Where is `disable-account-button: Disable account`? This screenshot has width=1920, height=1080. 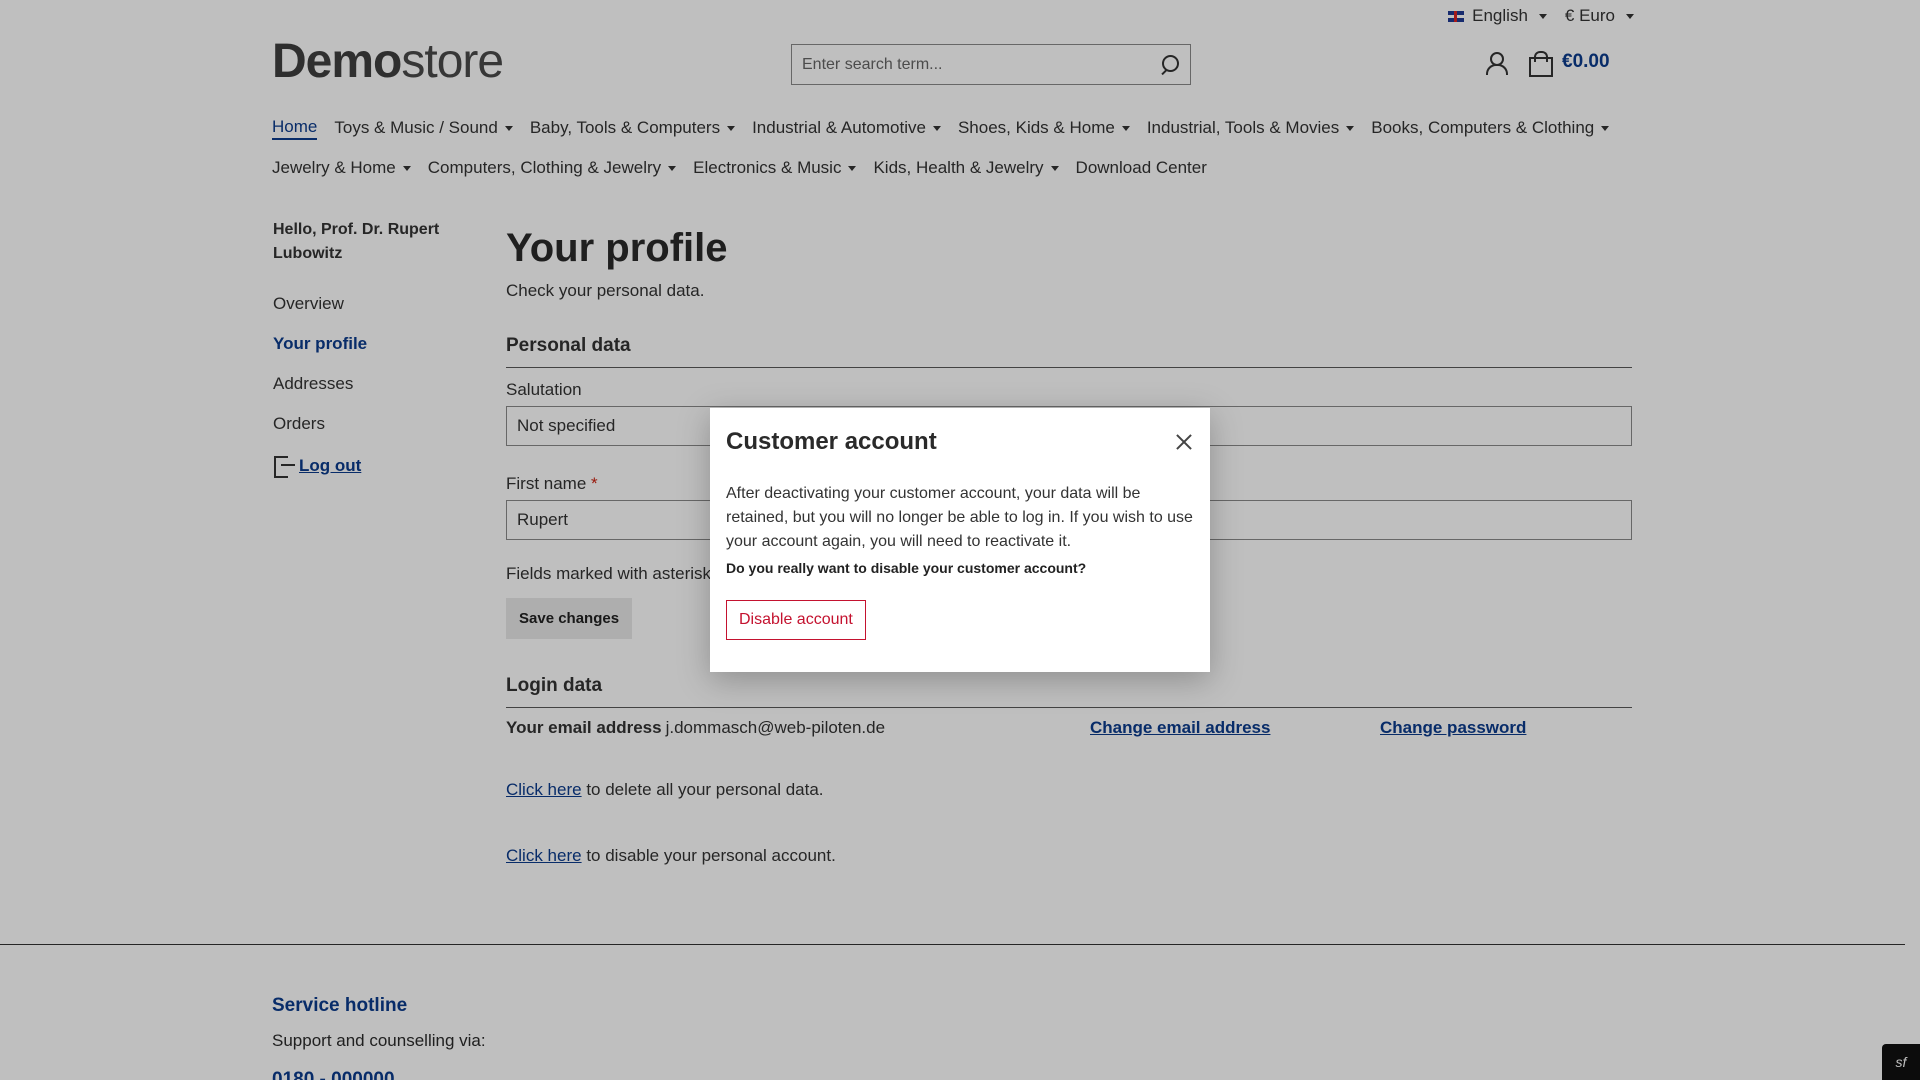 disable-account-button: Disable account is located at coordinates (796, 620).